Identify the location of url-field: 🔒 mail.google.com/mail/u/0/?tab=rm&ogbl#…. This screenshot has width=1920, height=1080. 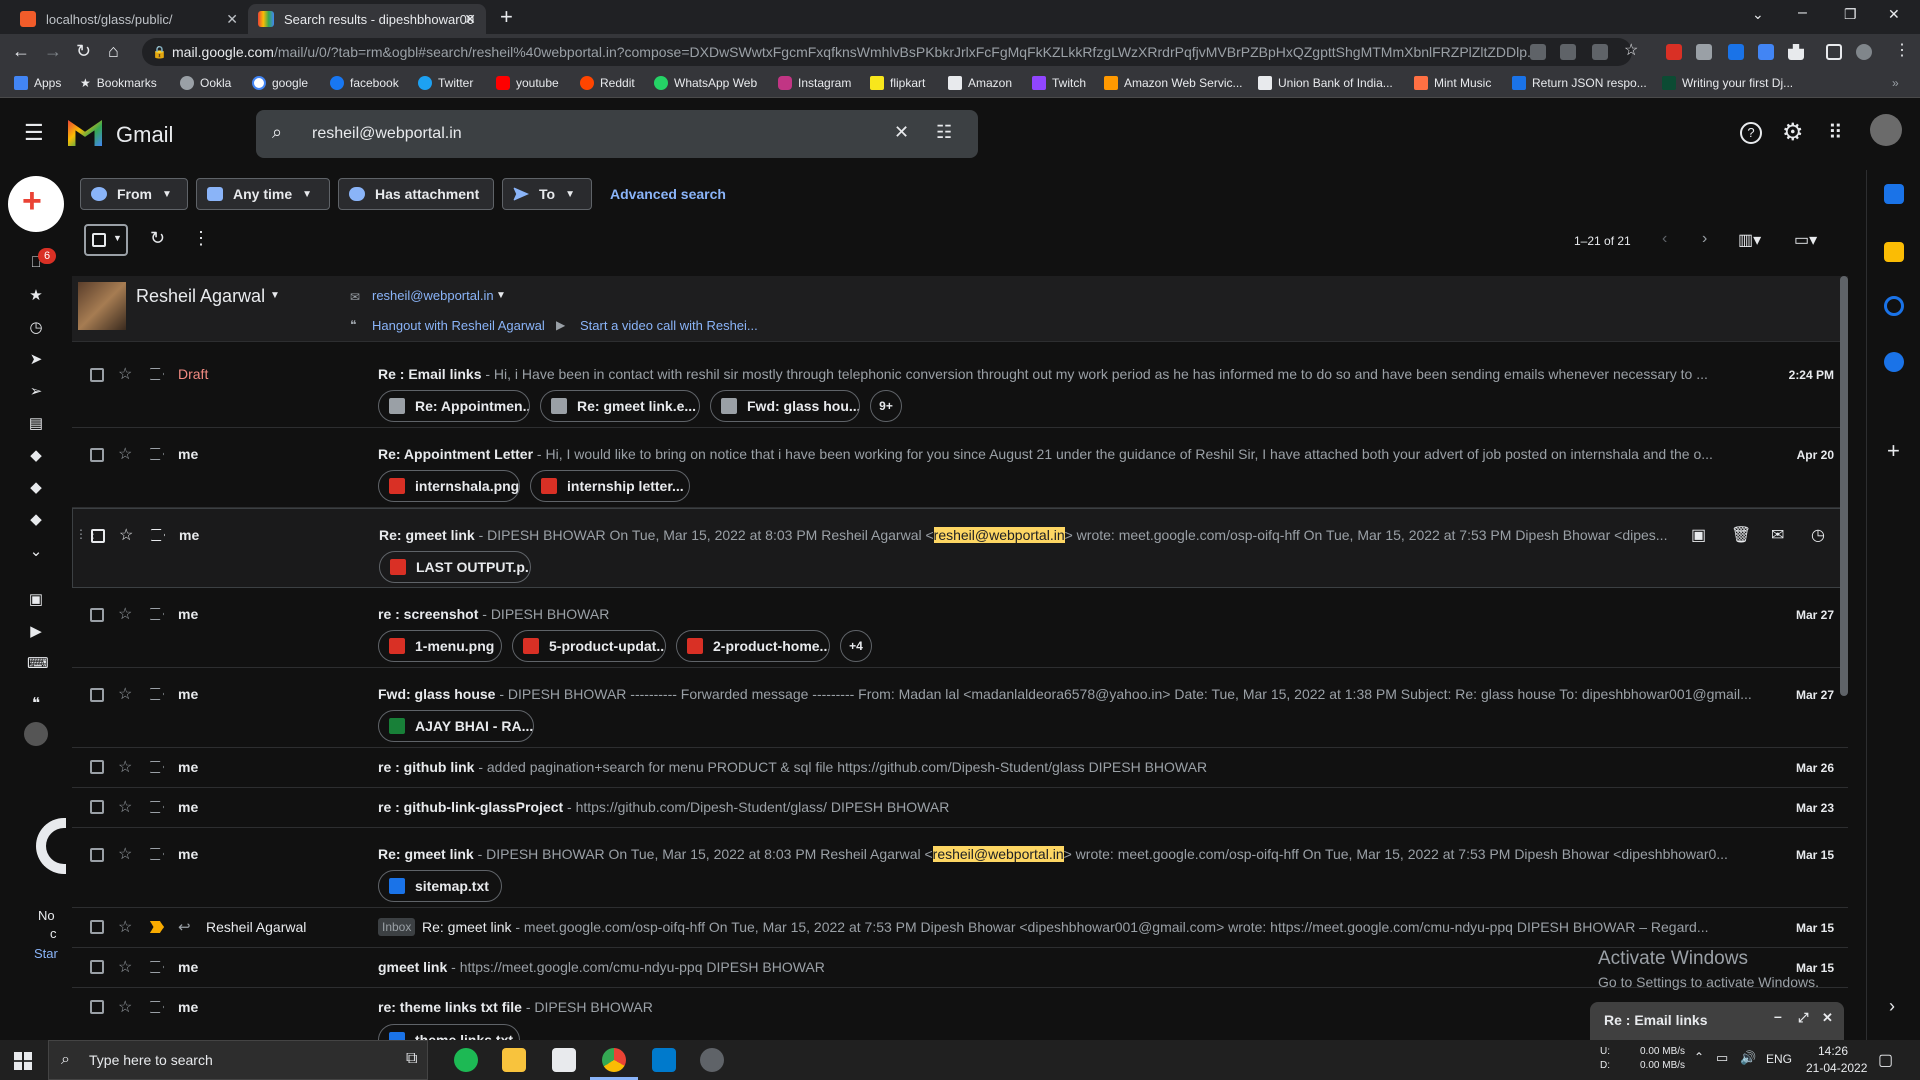
(887, 52).